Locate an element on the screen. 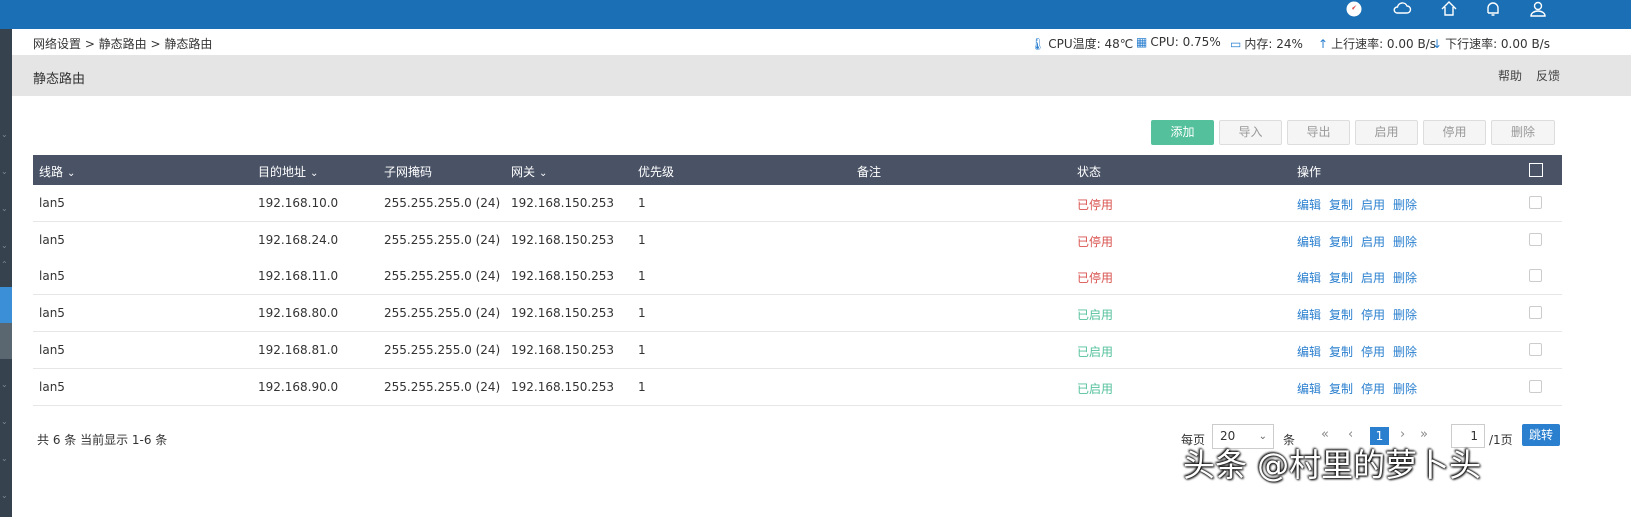  compass-icon is located at coordinates (1354, 10).